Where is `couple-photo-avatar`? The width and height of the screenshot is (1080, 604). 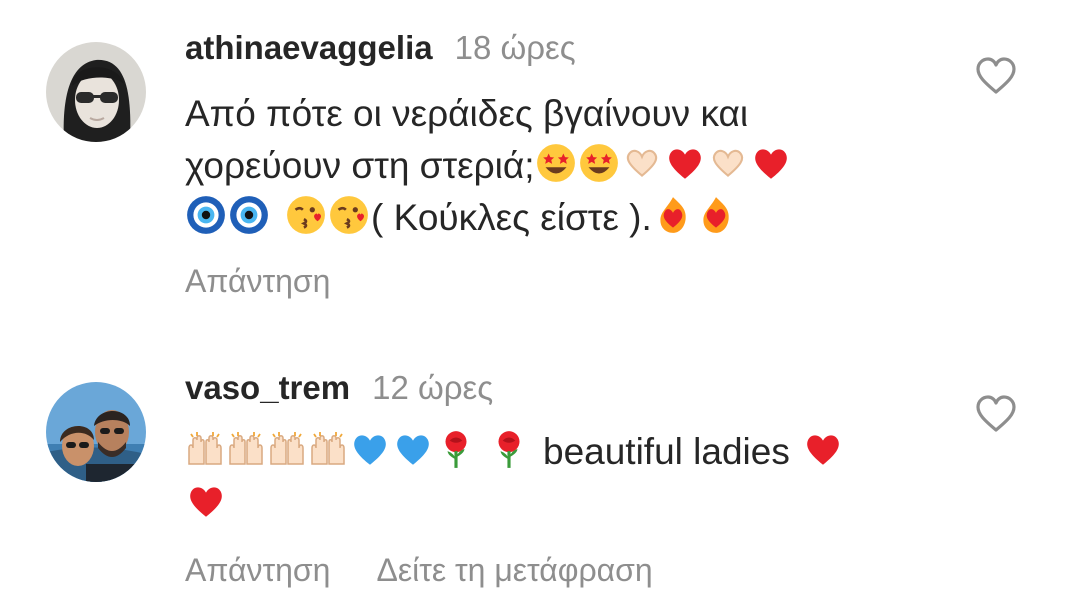
couple-photo-avatar is located at coordinates (96, 432).